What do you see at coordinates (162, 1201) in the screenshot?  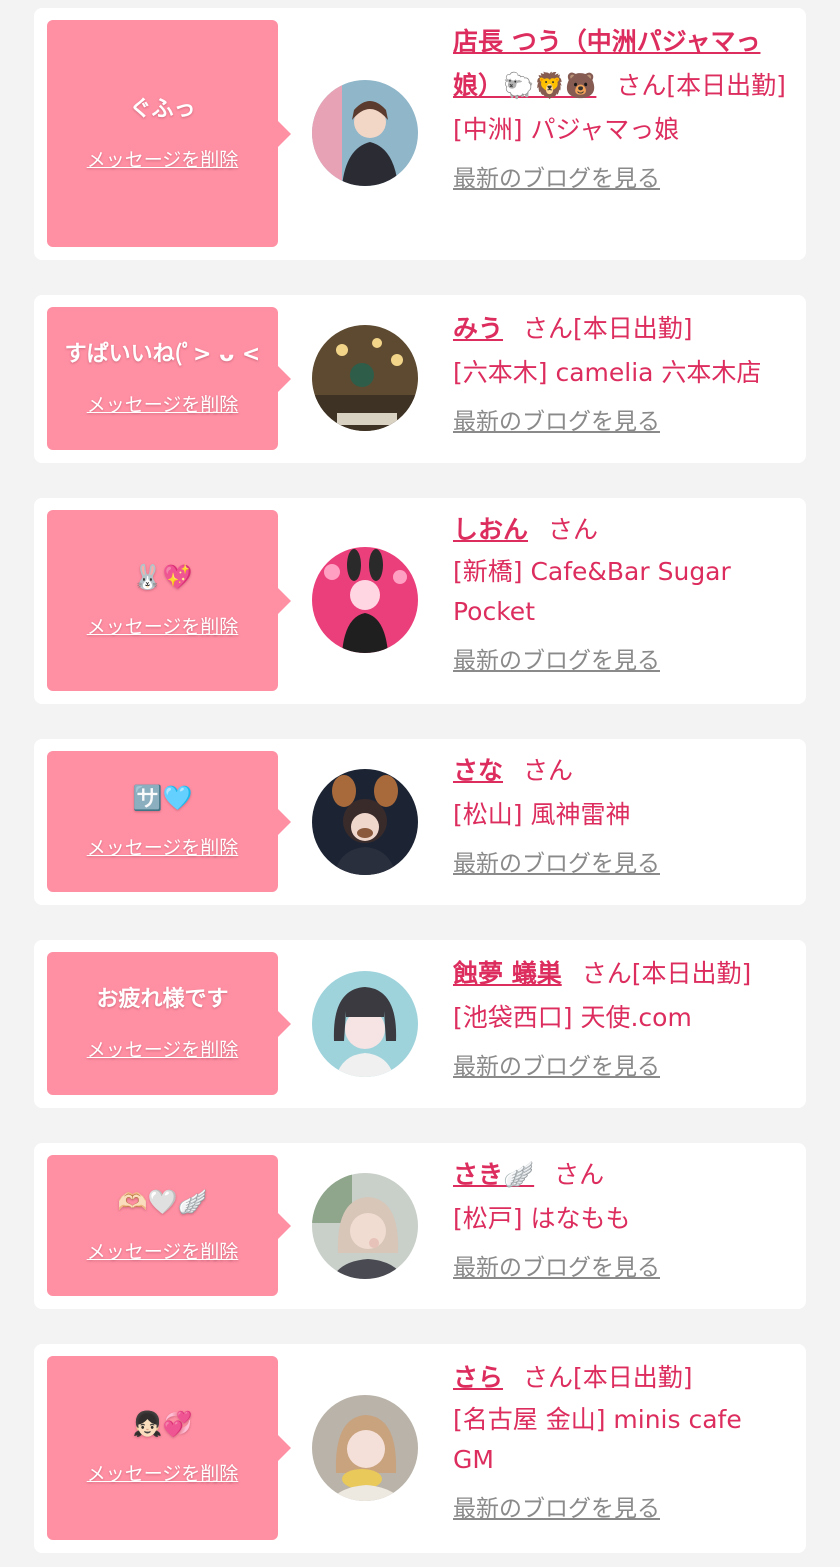 I see `message-text: 🫶🏻🤍🪽` at bounding box center [162, 1201].